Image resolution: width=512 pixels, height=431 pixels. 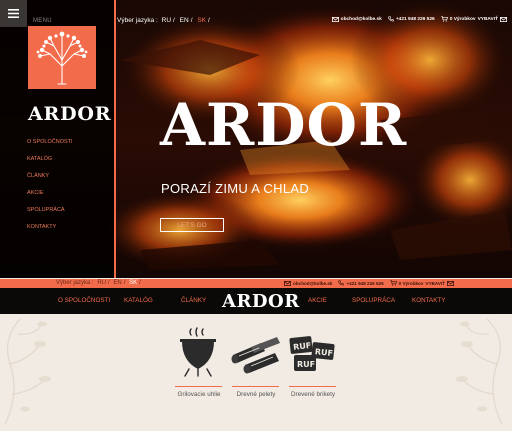 I want to click on nav-item-offers: AKCIE, so click(x=317, y=300).